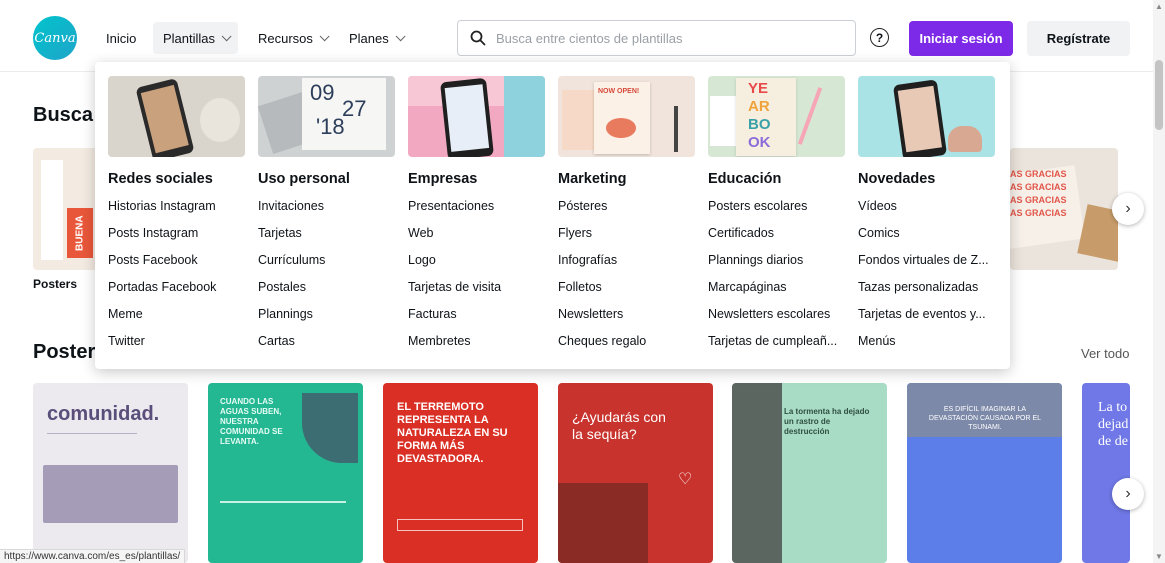  I want to click on menu-link: Membretes, so click(439, 341).